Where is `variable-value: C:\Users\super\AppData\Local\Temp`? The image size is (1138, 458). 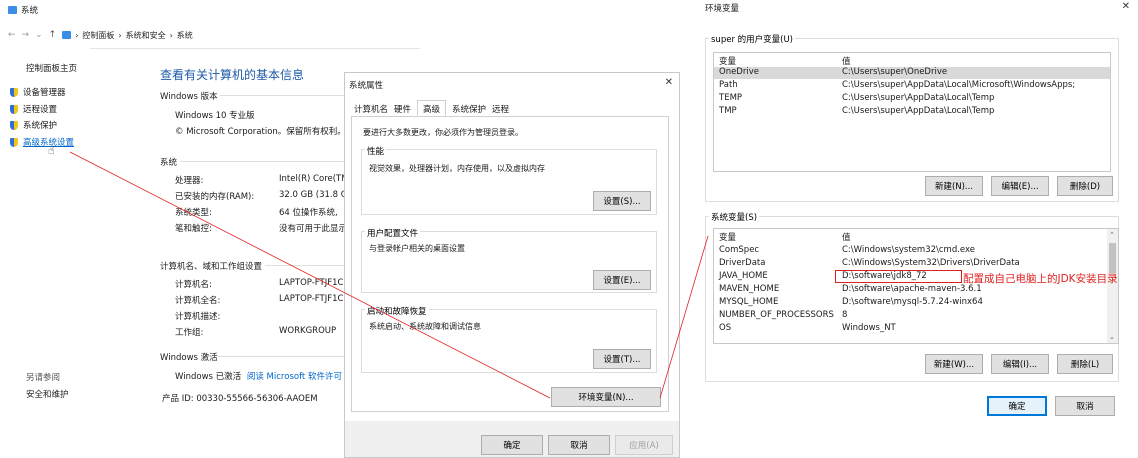 variable-value: C:\Users\super\AppData\Local\Temp is located at coordinates (918, 98).